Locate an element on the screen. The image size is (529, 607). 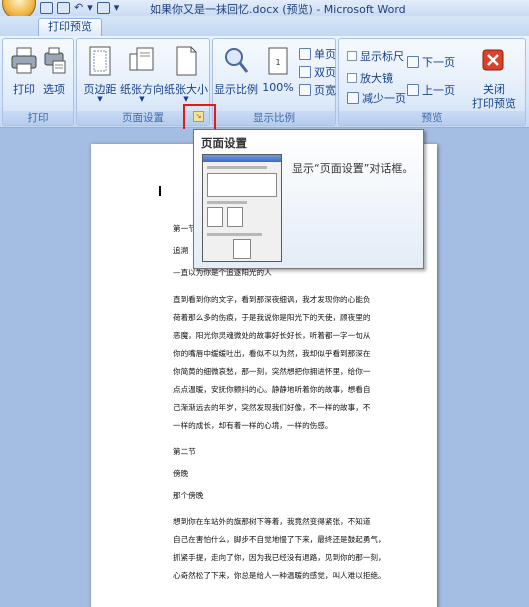
thumbnail-titlebar is located at coordinates (242, 158).